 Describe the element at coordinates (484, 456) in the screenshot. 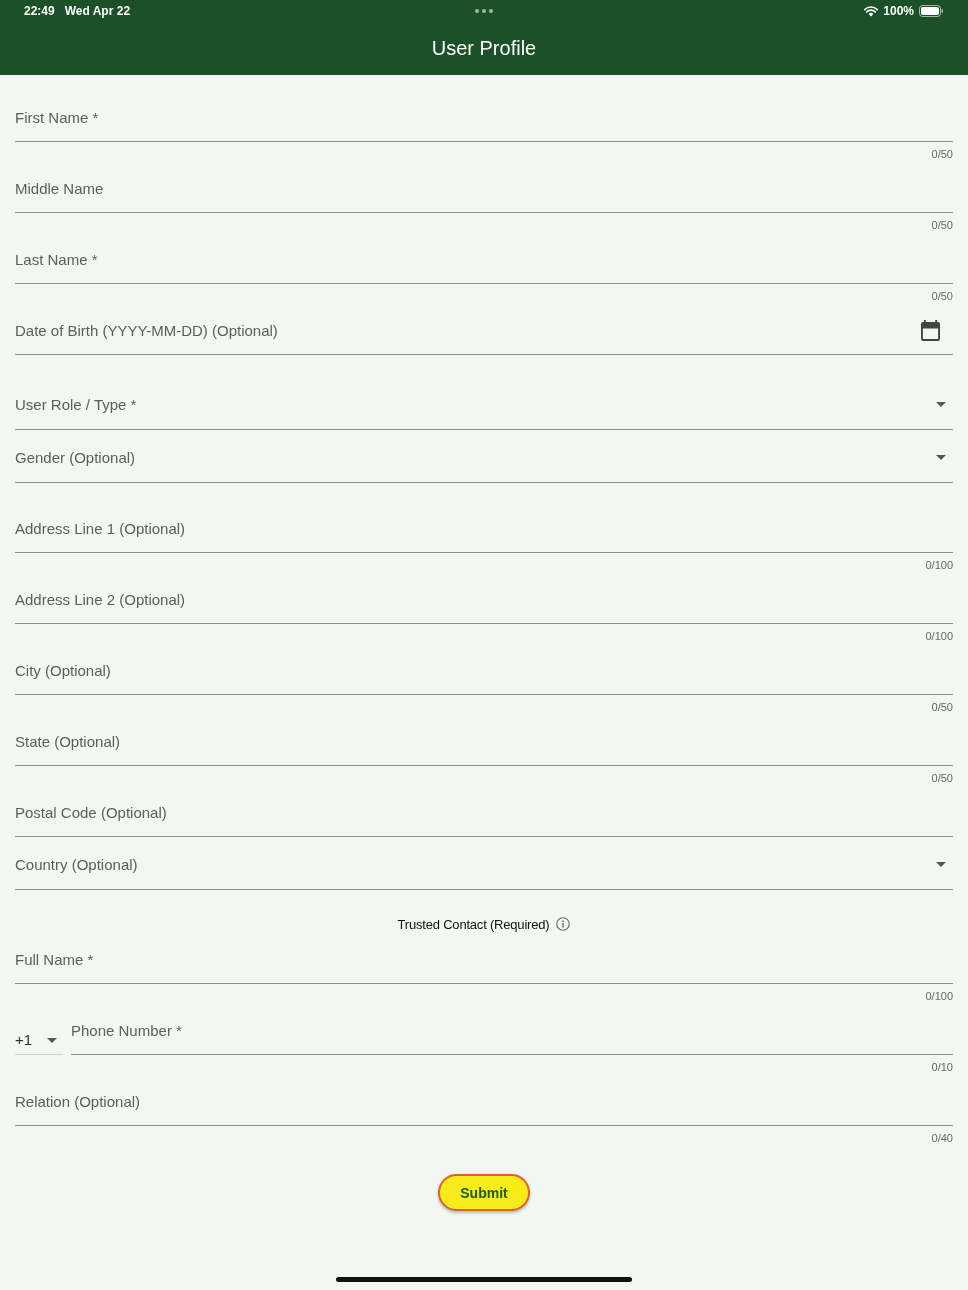

I see `dropdown-field: Gender (Optional)` at that location.